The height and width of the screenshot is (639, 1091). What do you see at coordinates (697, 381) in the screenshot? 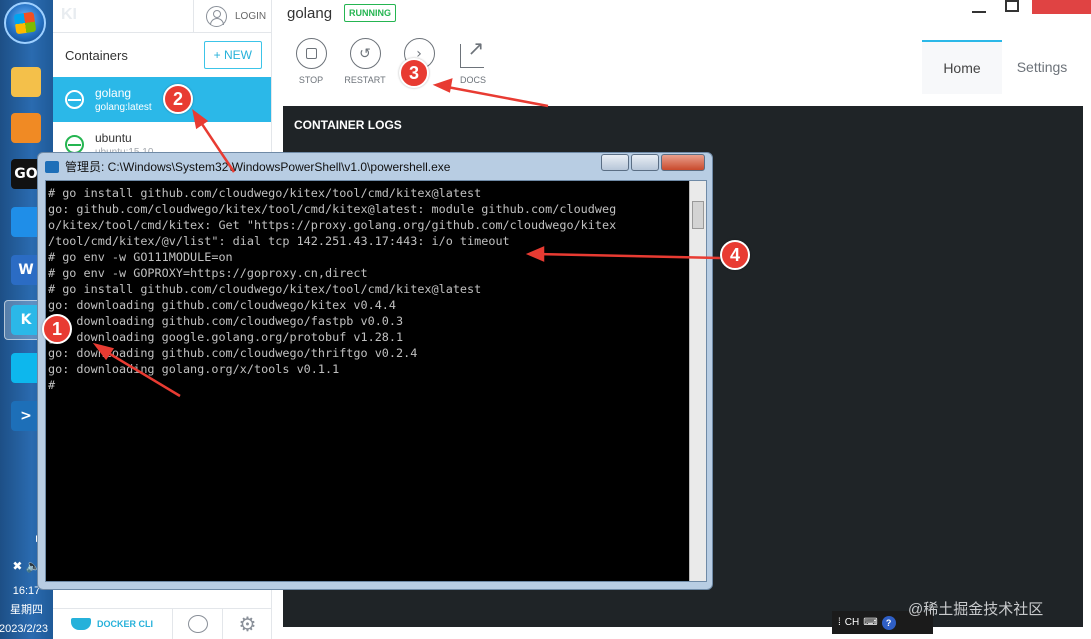
I see `console-scrollbar` at bounding box center [697, 381].